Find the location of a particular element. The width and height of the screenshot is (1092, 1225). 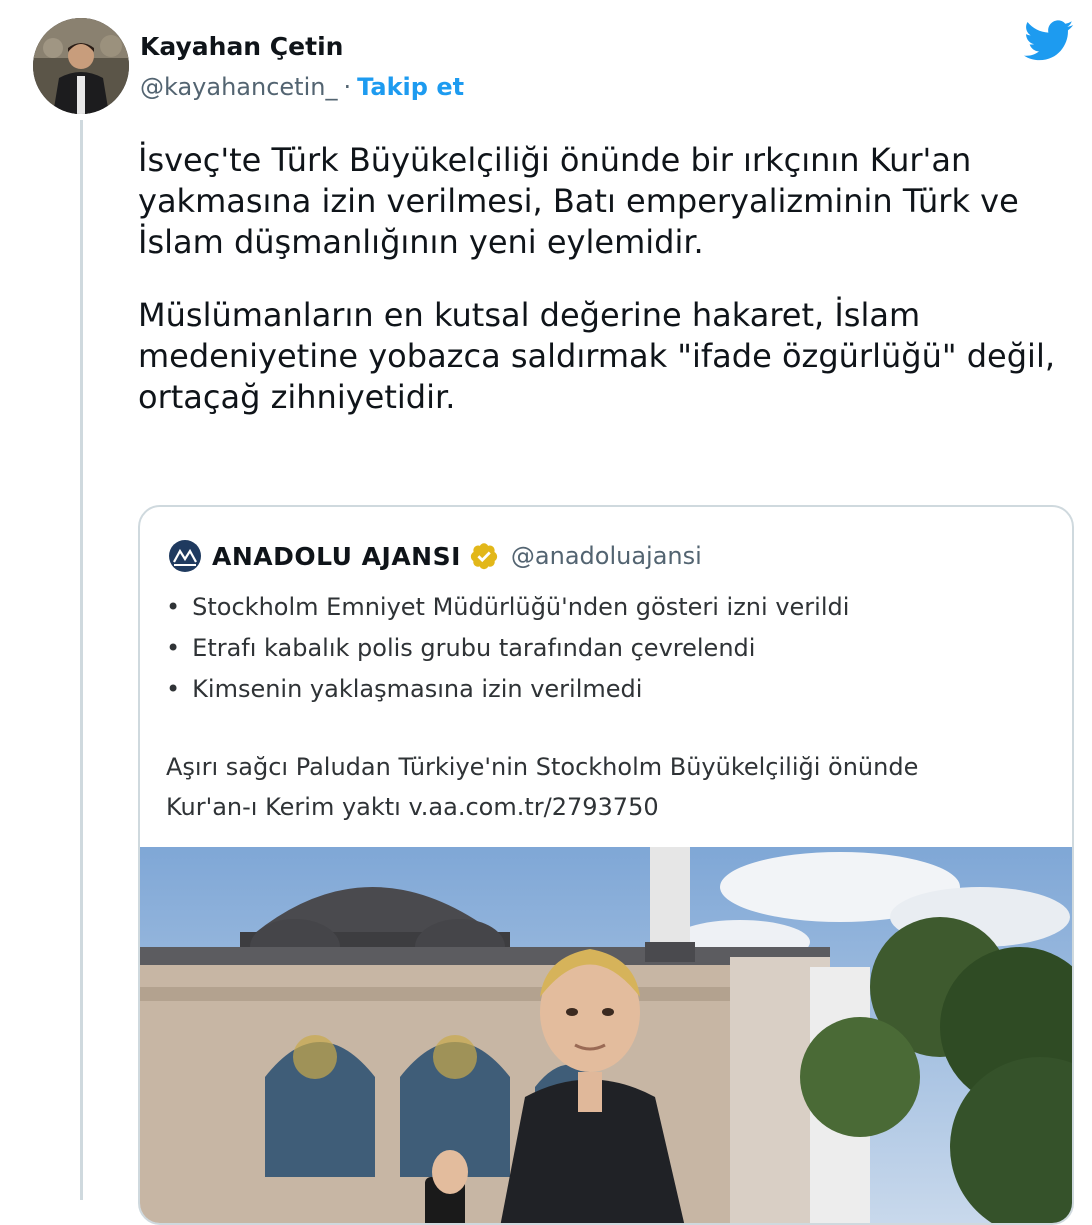

follow-button: Takip et is located at coordinates (410, 87).